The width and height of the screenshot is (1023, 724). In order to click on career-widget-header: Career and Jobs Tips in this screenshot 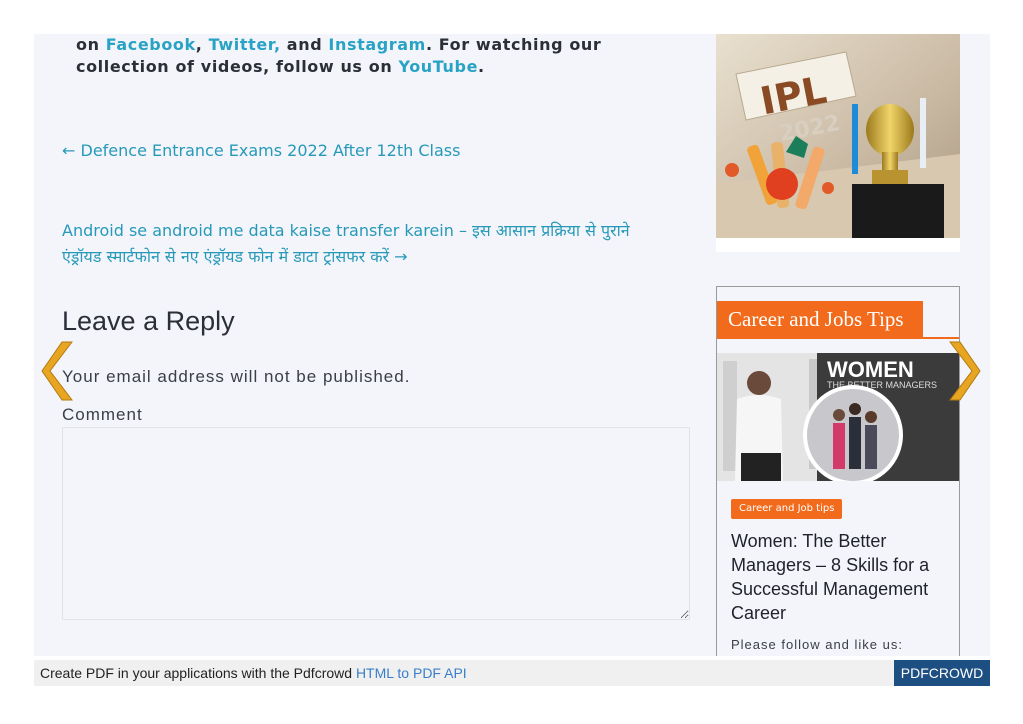, I will do `click(820, 319)`.